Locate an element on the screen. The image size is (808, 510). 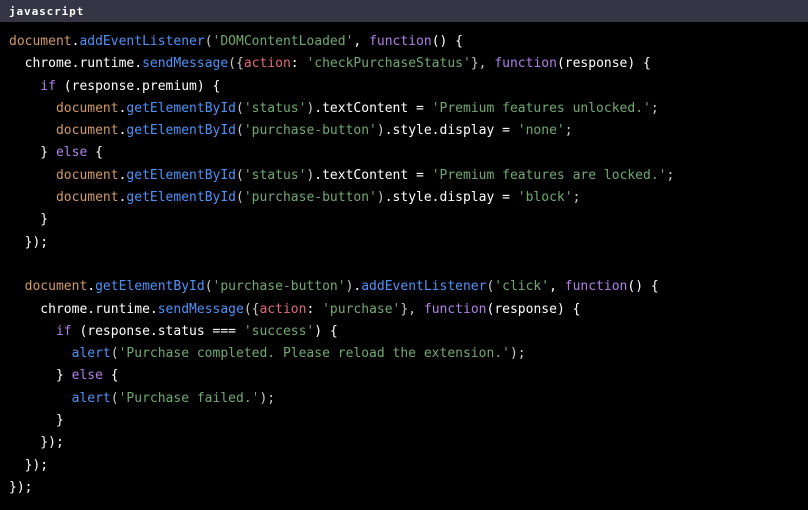
code-line: if (response.status === 'success') { is located at coordinates (404, 332).